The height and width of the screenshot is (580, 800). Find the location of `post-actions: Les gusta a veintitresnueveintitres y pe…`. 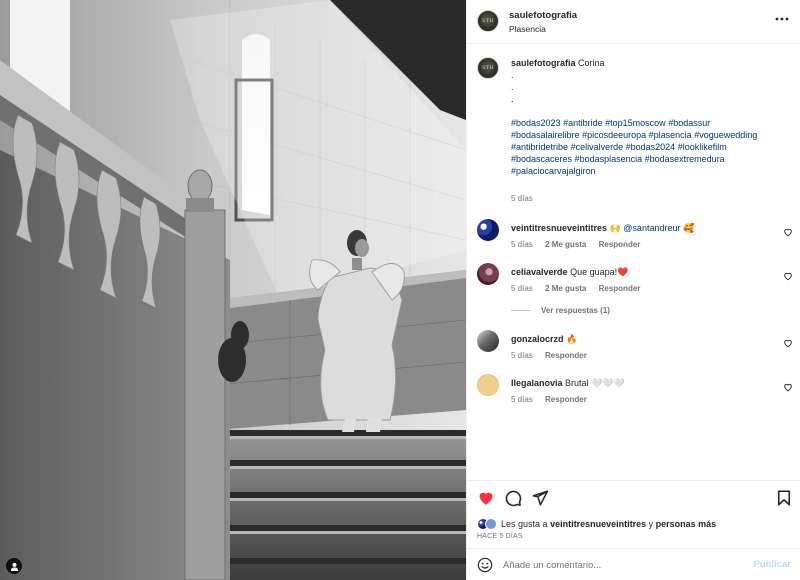

post-actions: Les gusta a veintitresnueveintitres y pe… is located at coordinates (633, 514).